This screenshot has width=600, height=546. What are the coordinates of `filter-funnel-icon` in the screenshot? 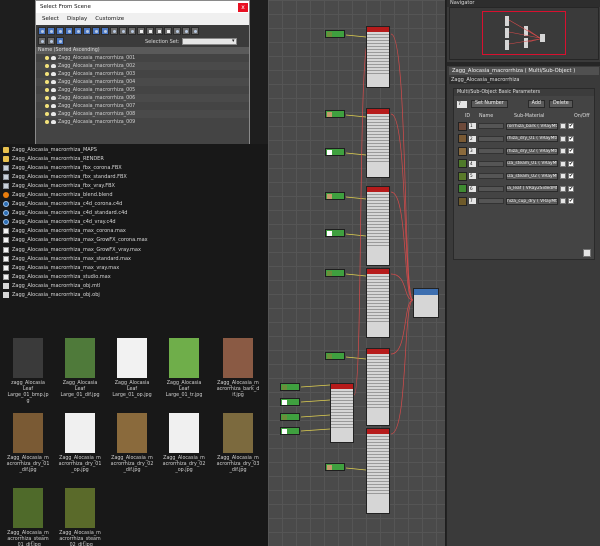 It's located at (177, 31).